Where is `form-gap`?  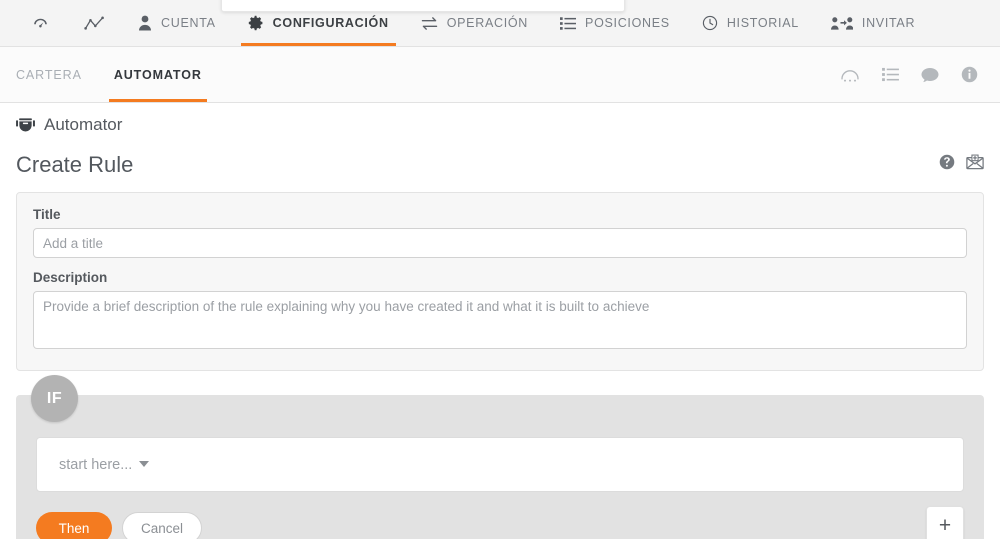
form-gap is located at coordinates (500, 264).